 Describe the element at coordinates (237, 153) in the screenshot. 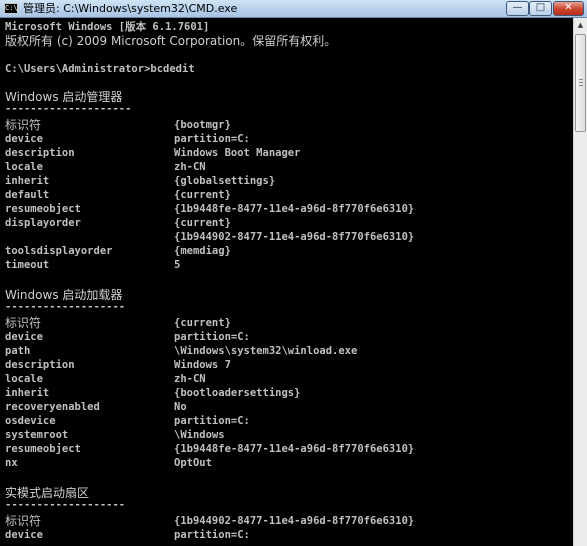

I see `row-value: Windows Boot Manager` at that location.